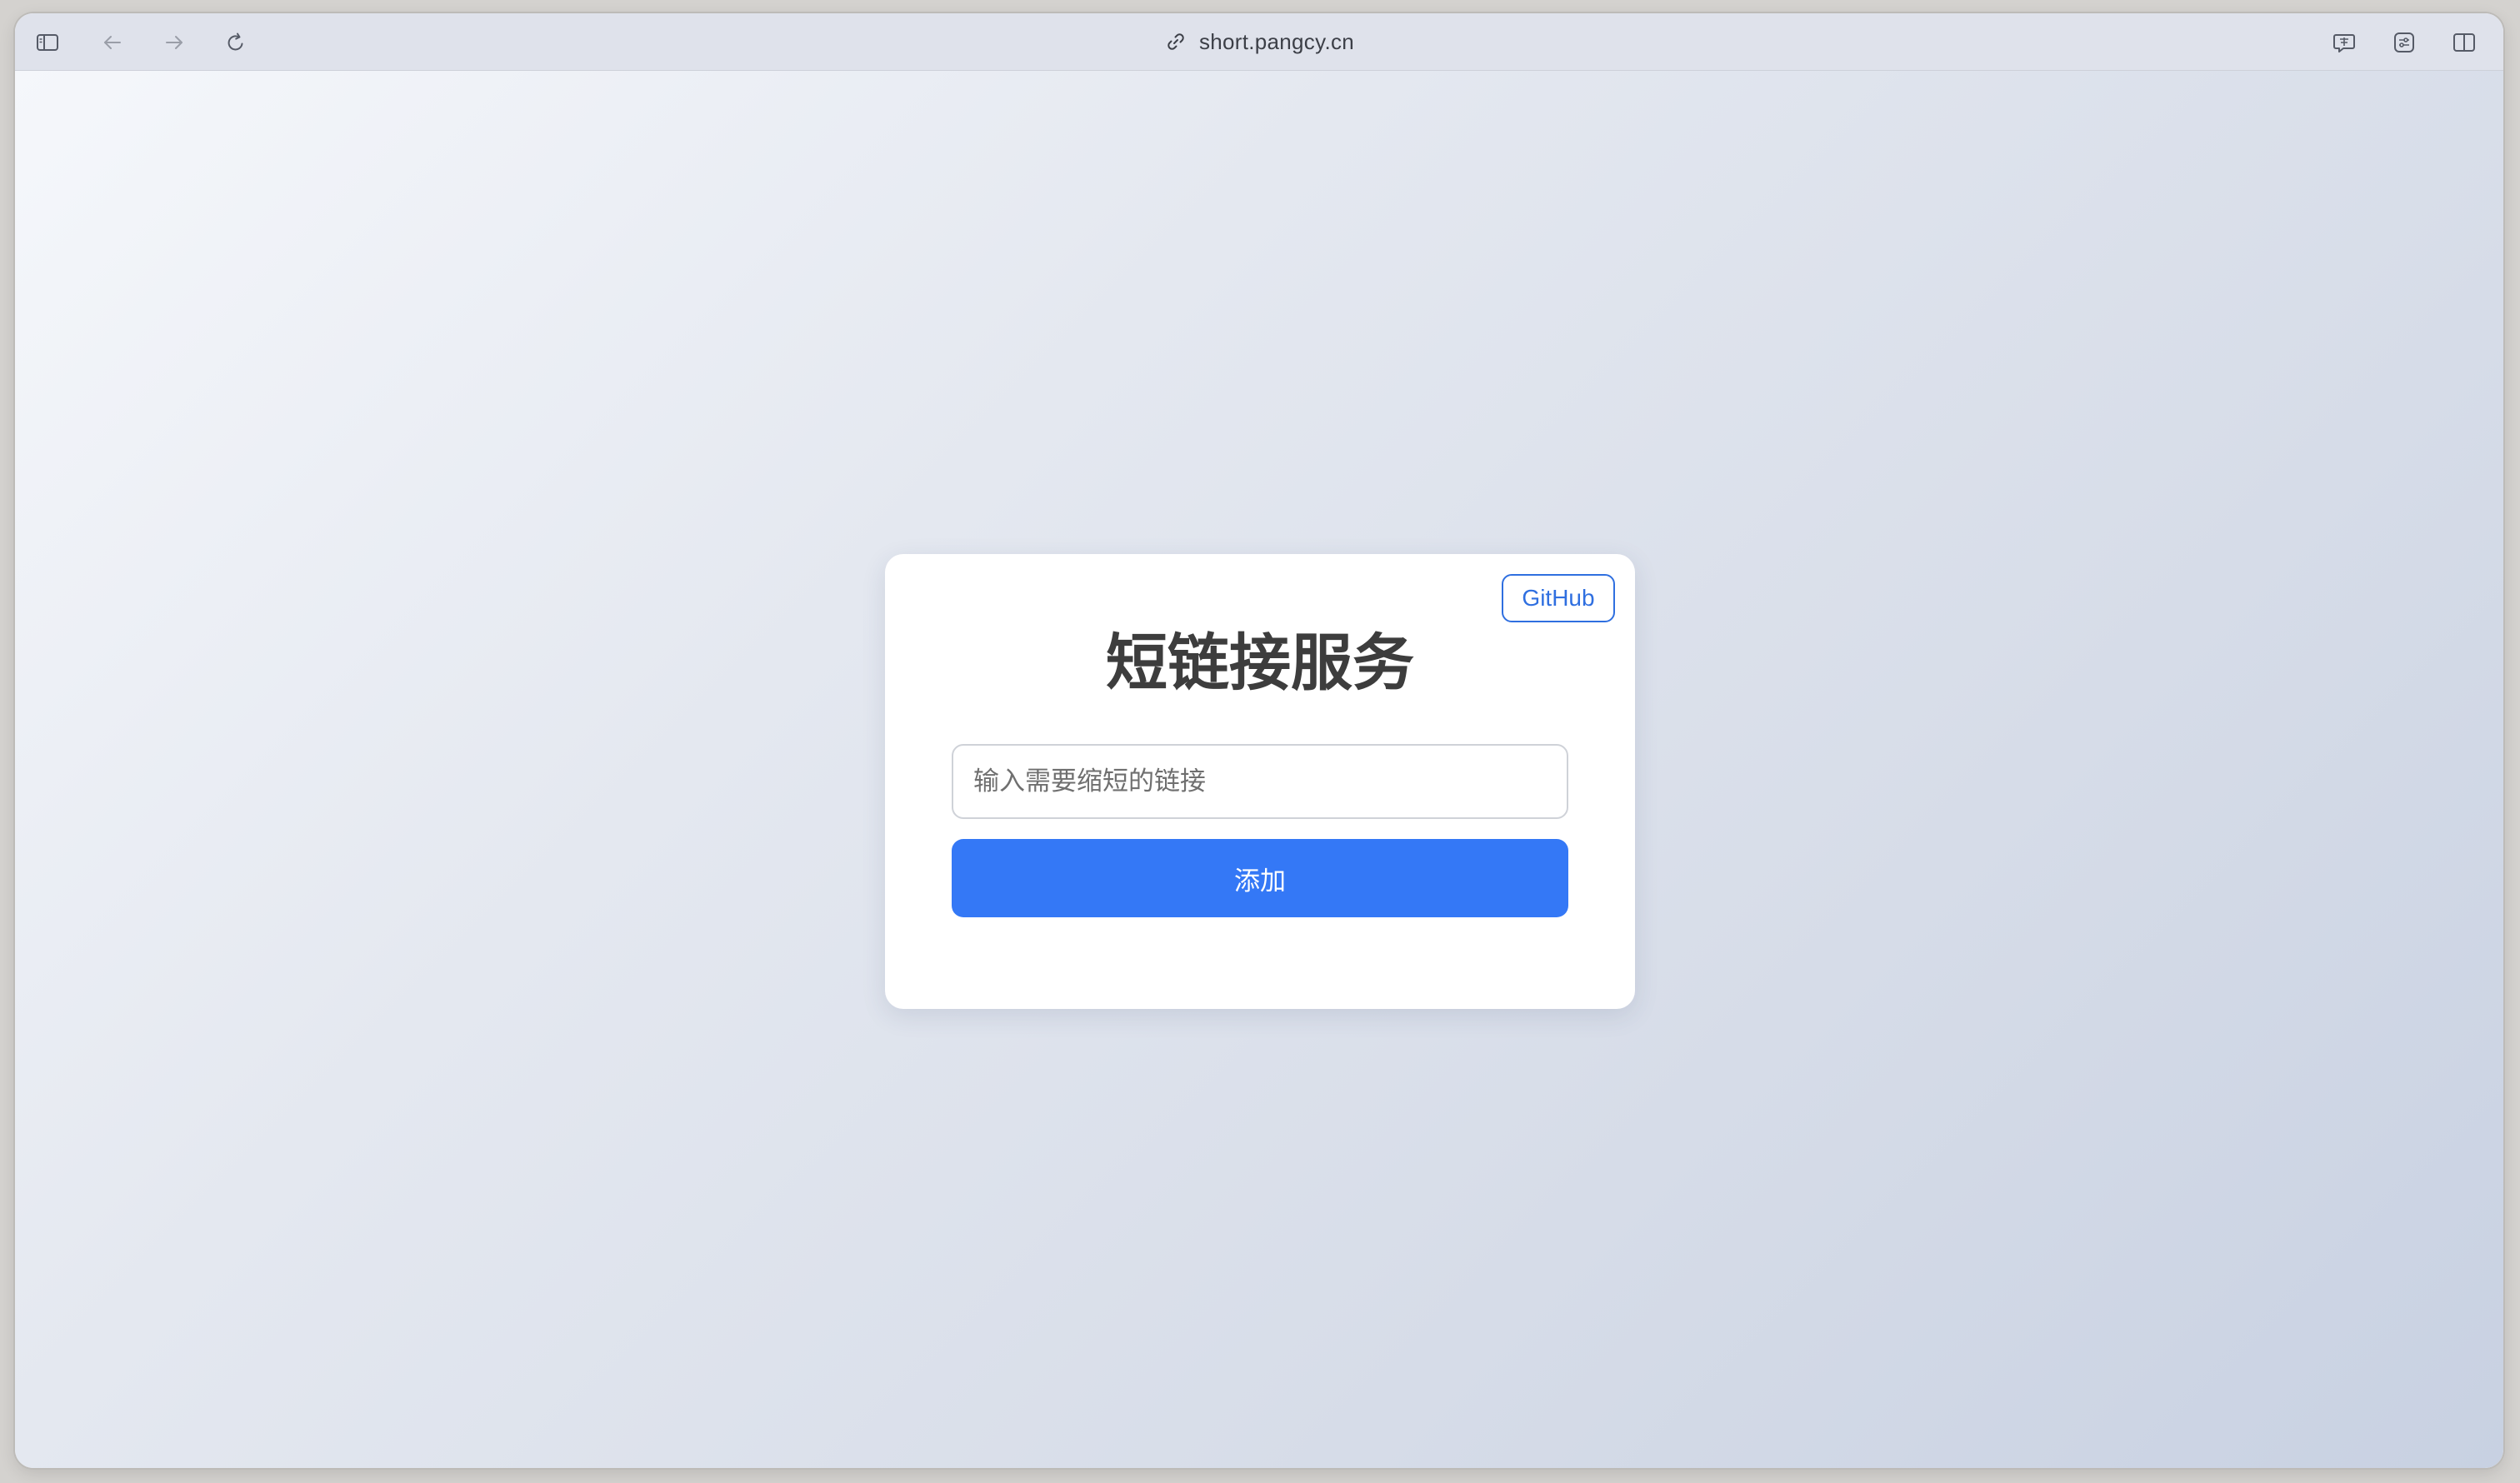 This screenshot has width=2520, height=1483. I want to click on link-icon, so click(1176, 42).